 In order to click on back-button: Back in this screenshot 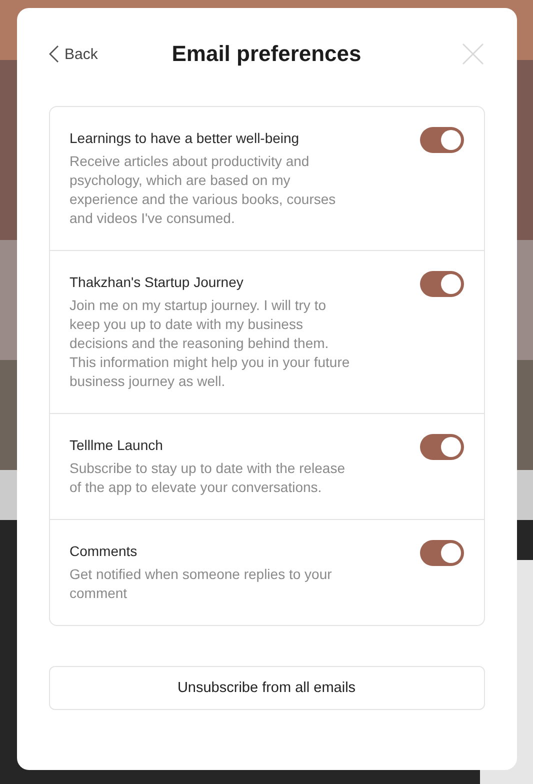, I will do `click(83, 54)`.